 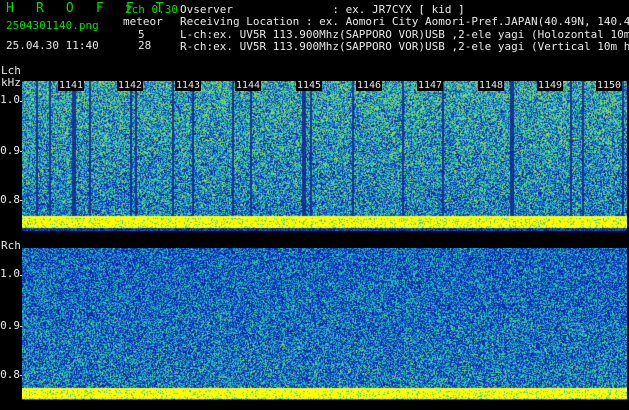 I want to click on minute-label: 1141, so click(x=71, y=85).